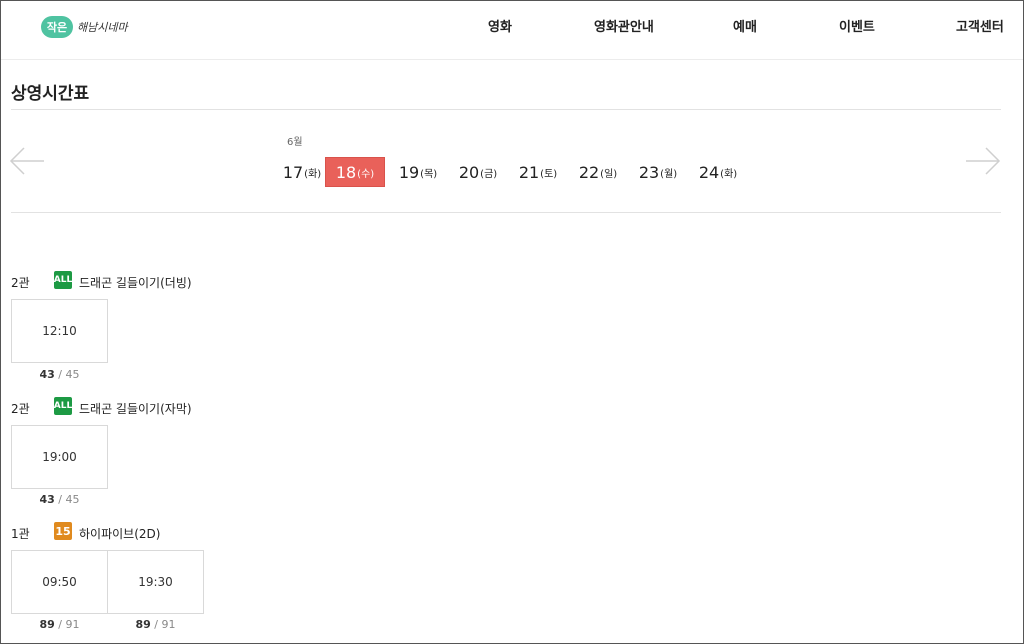 Image resolution: width=1024 pixels, height=644 pixels. What do you see at coordinates (27, 161) in the screenshot?
I see `prev-arrow-icon` at bounding box center [27, 161].